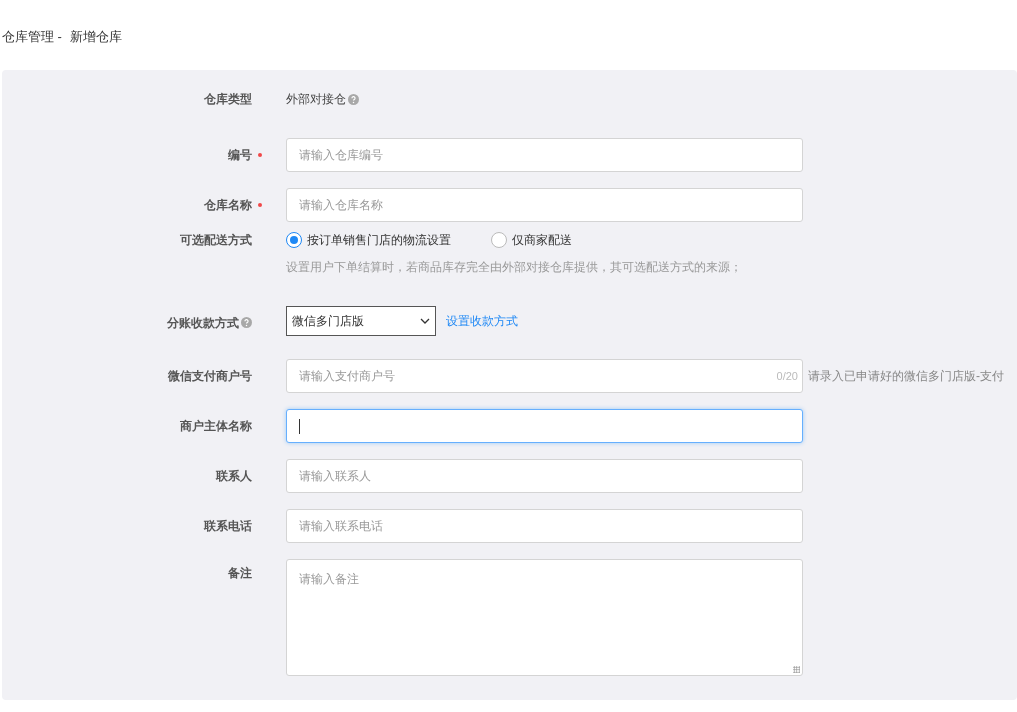 This screenshot has width=1017, height=712. Describe the element at coordinates (361, 321) in the screenshot. I see `select-dropdown: 微信多门店版` at that location.